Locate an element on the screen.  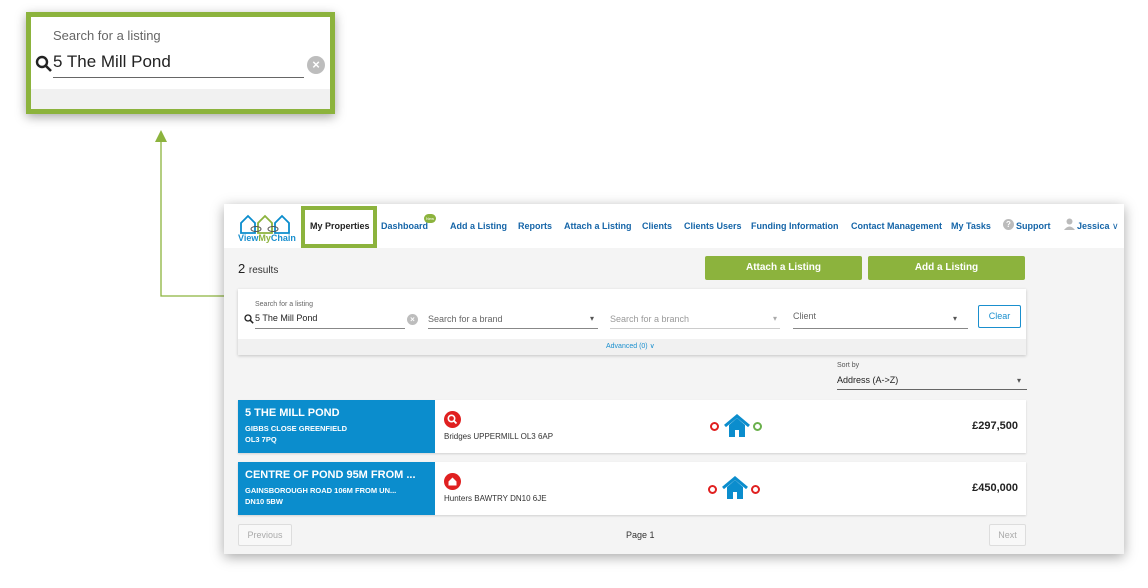
clear-filters-button: Clear is located at coordinates (999, 316).